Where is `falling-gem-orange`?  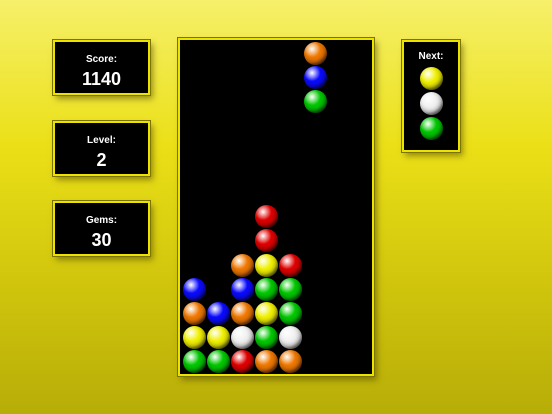 falling-gem-orange is located at coordinates (315, 53).